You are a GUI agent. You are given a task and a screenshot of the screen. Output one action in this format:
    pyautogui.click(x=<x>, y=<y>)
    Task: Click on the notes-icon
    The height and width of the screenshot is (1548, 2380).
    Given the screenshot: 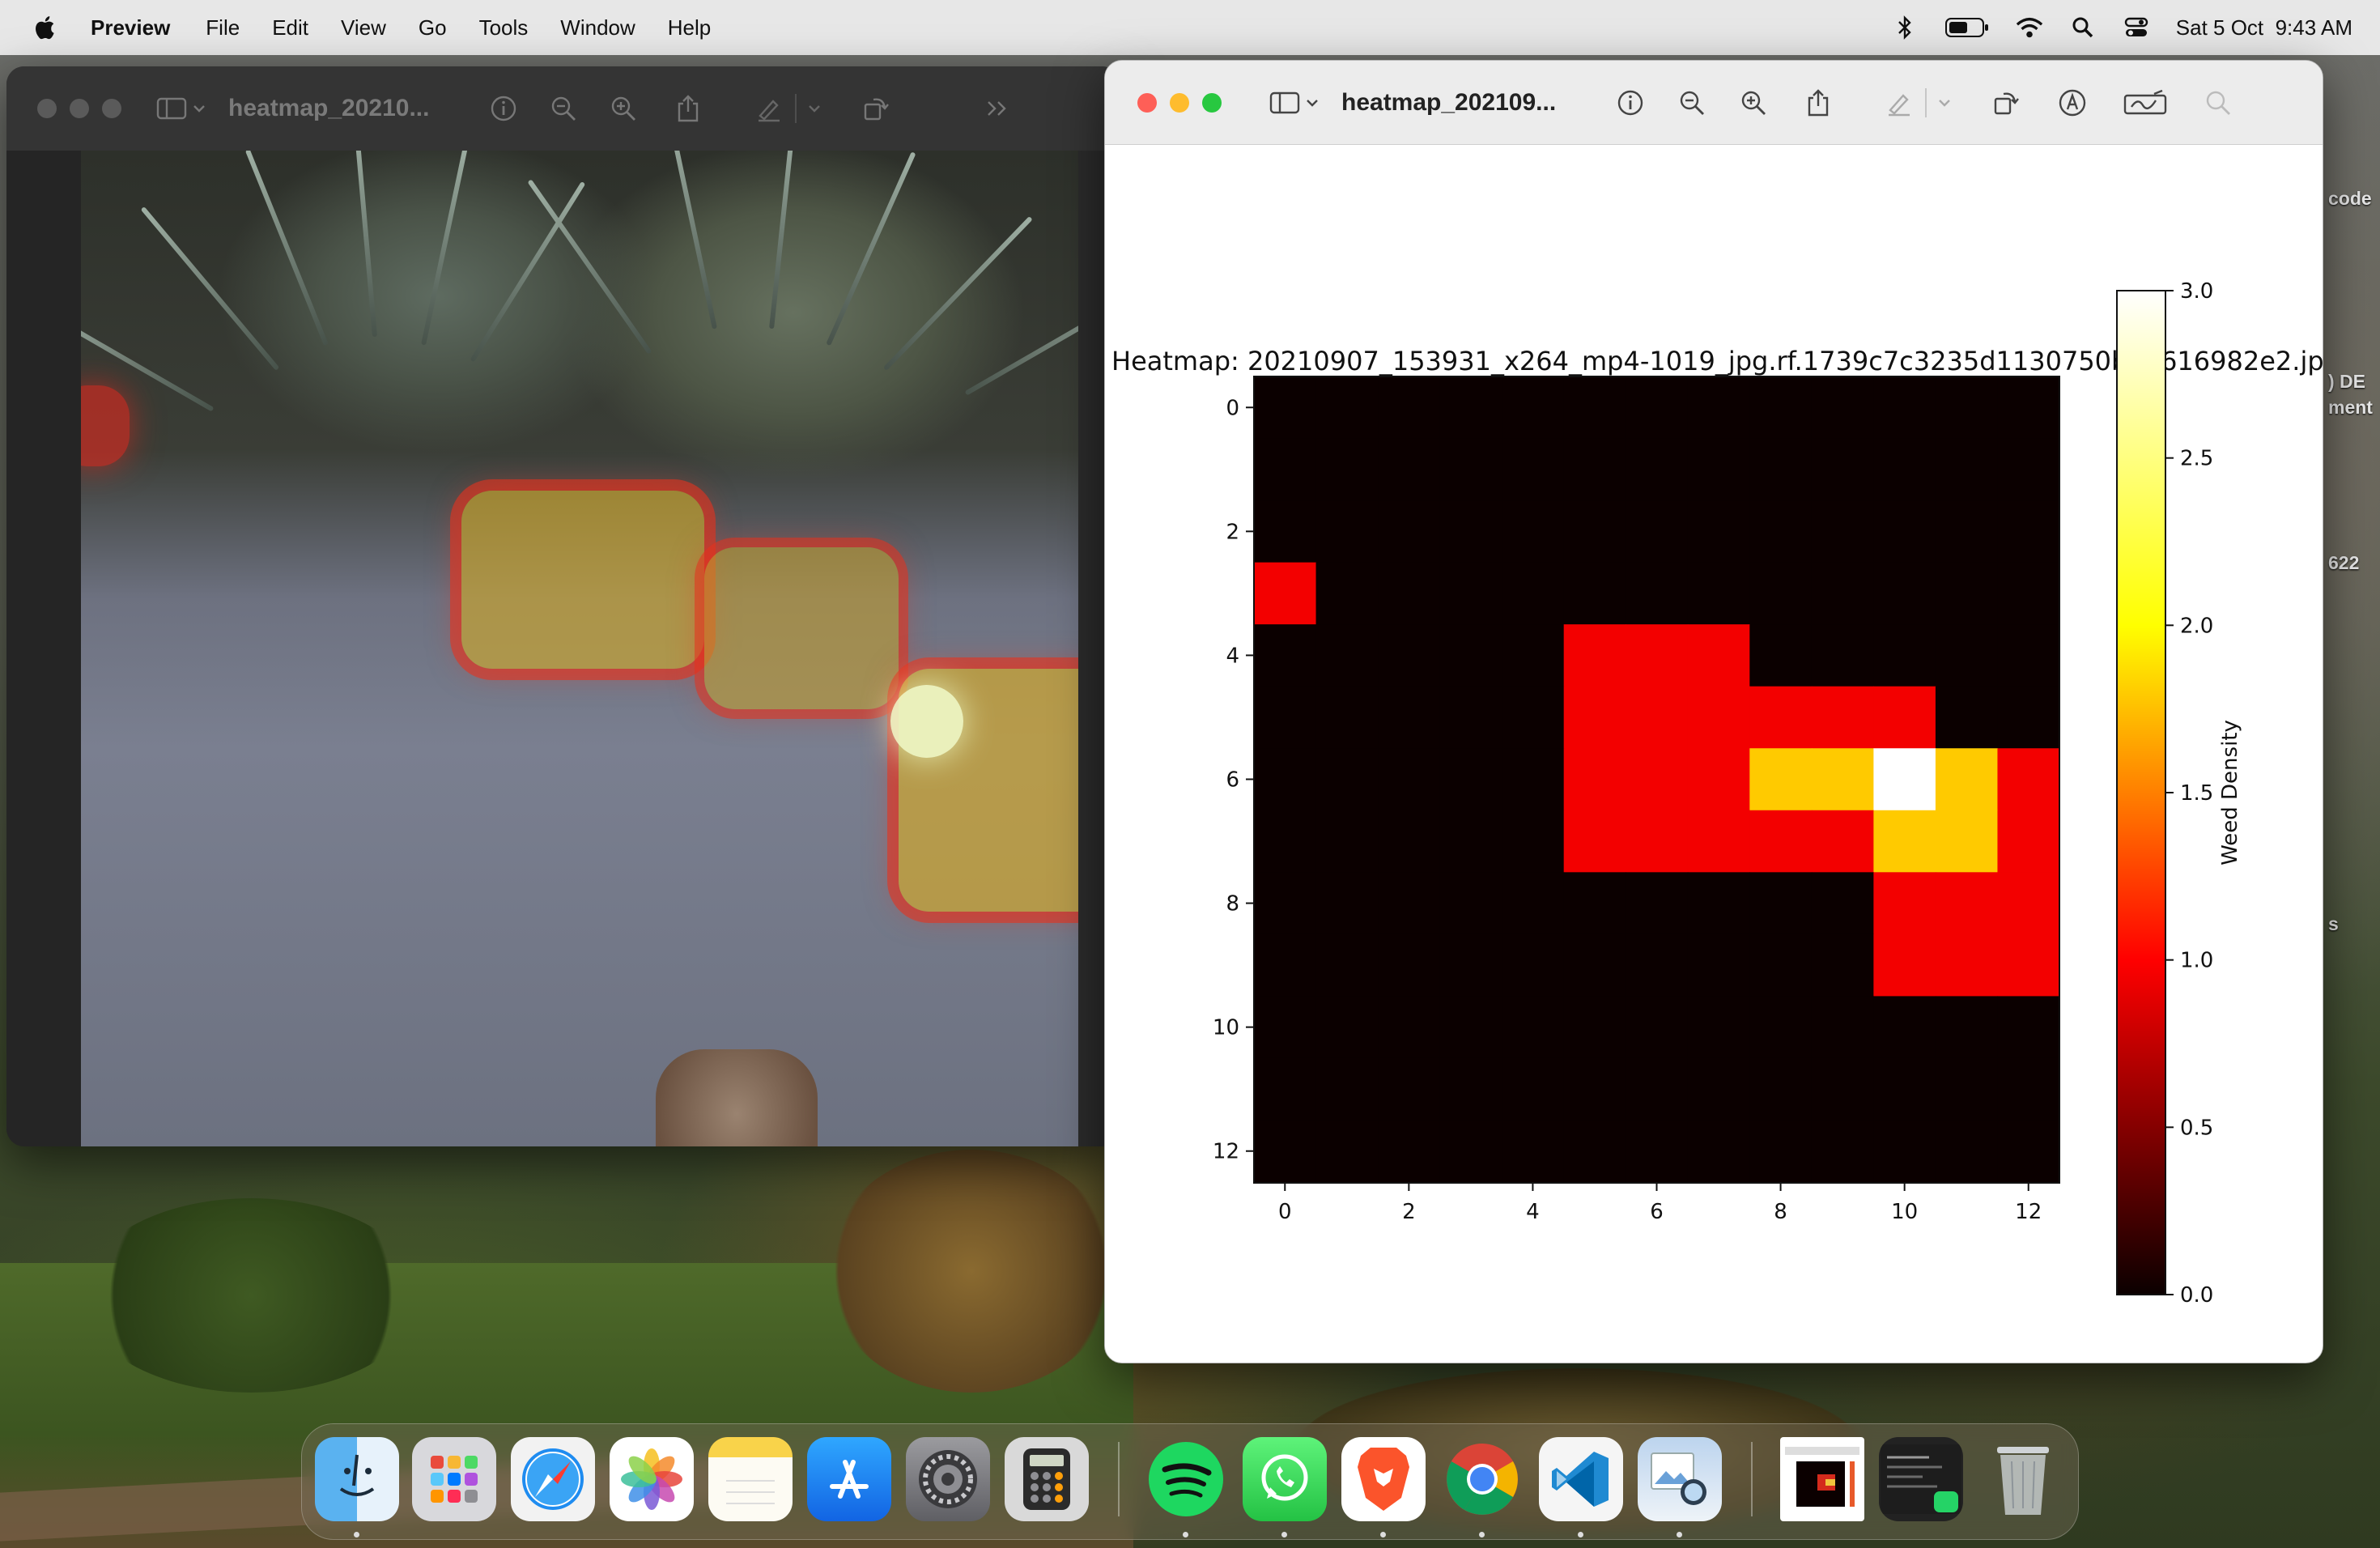 What is the action you would take?
    pyautogui.click(x=750, y=1479)
    